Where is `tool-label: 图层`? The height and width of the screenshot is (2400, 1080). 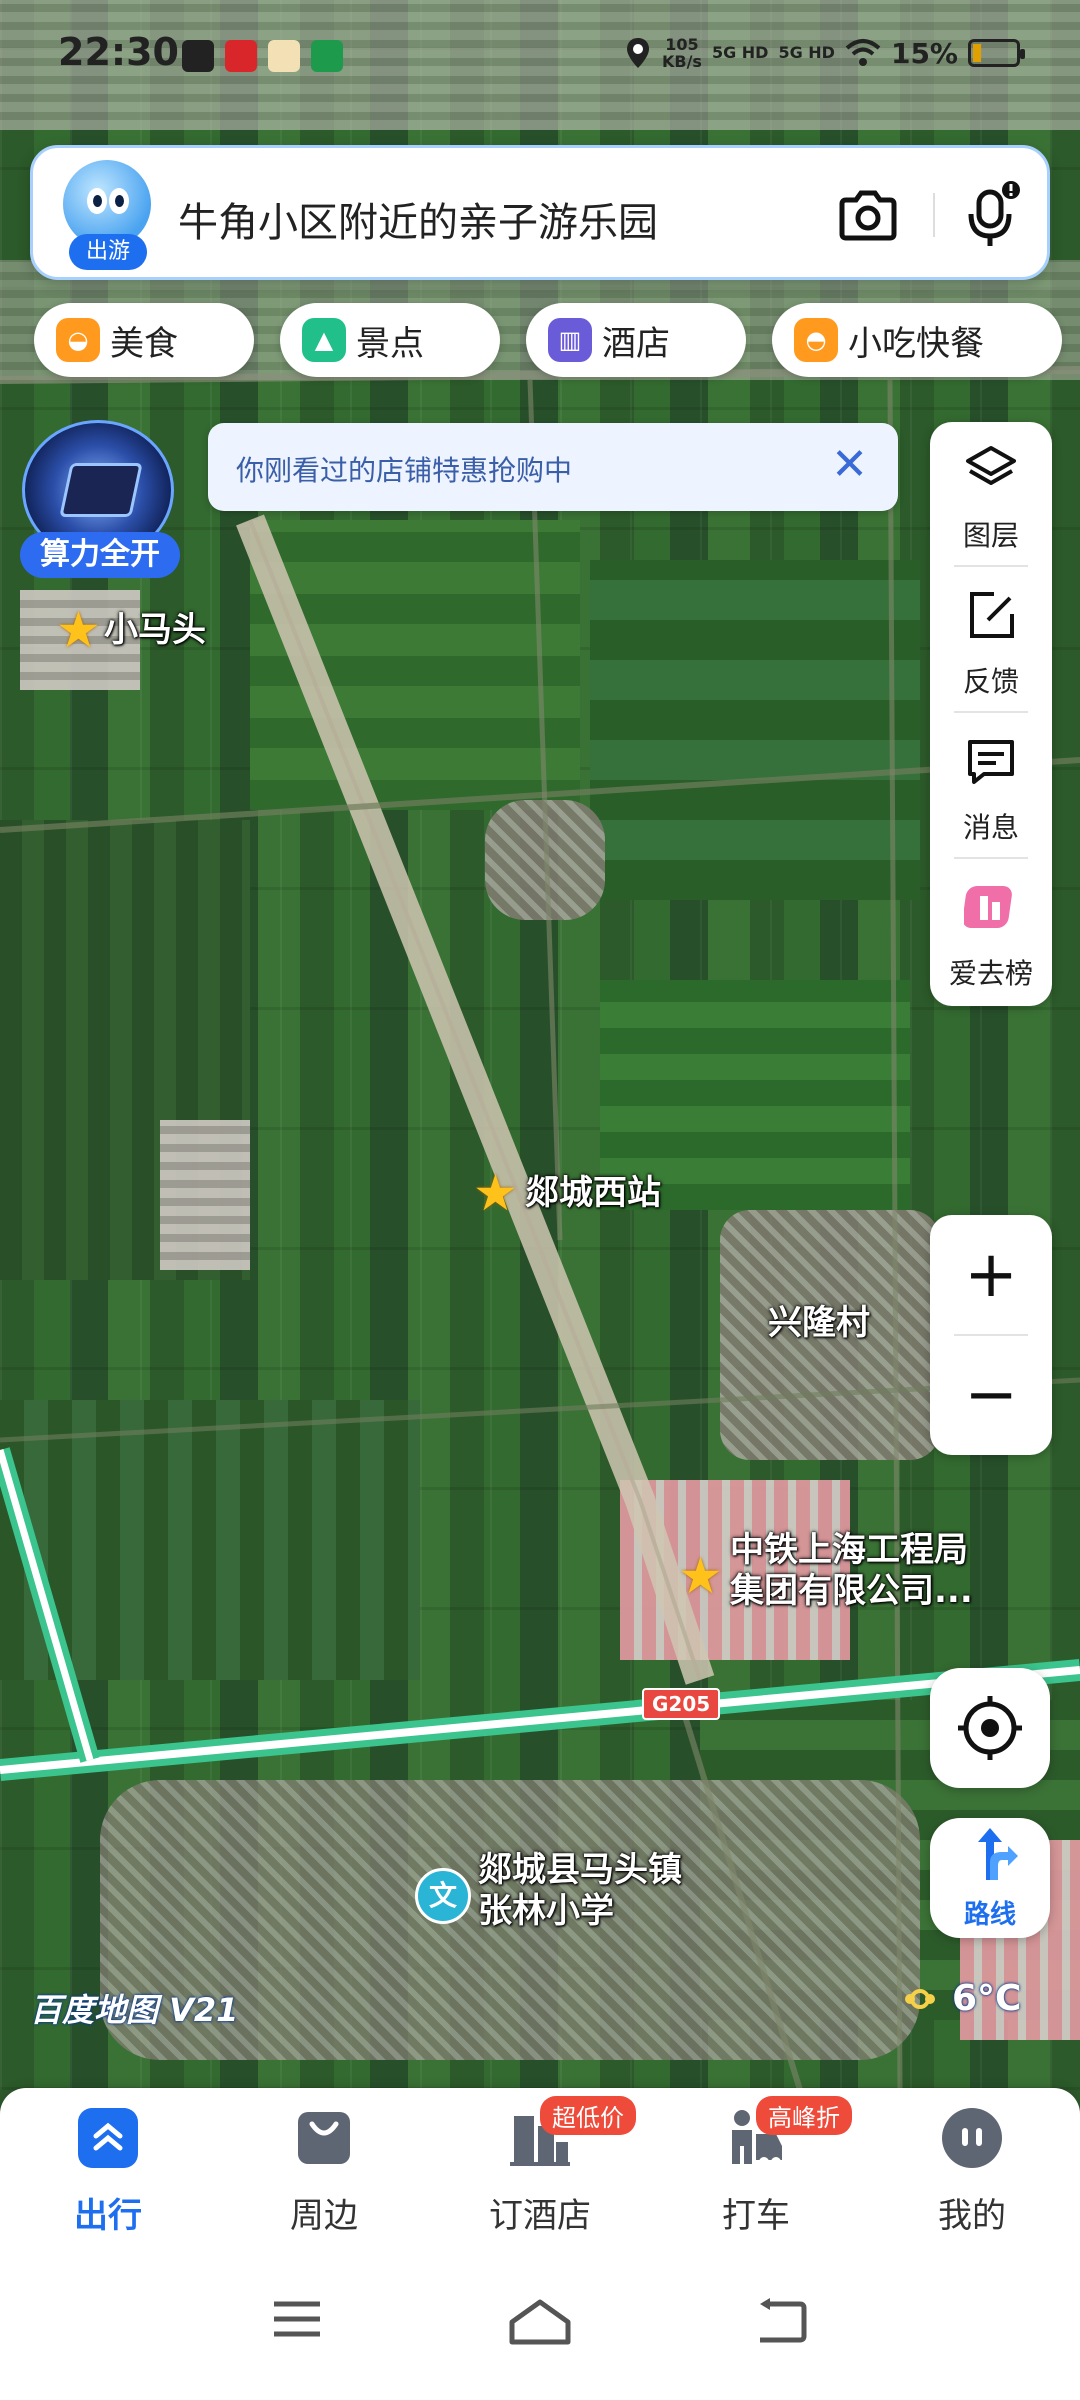
tool-label: 图层 is located at coordinates (990, 535).